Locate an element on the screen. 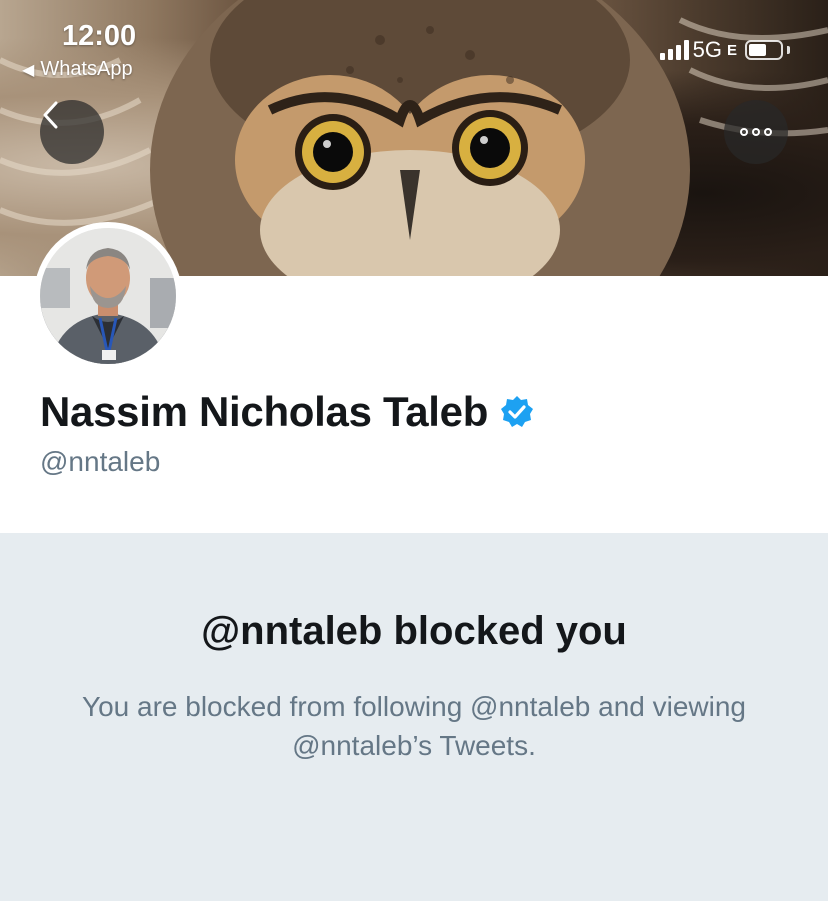 This screenshot has width=828, height=901. back-button is located at coordinates (72, 132).